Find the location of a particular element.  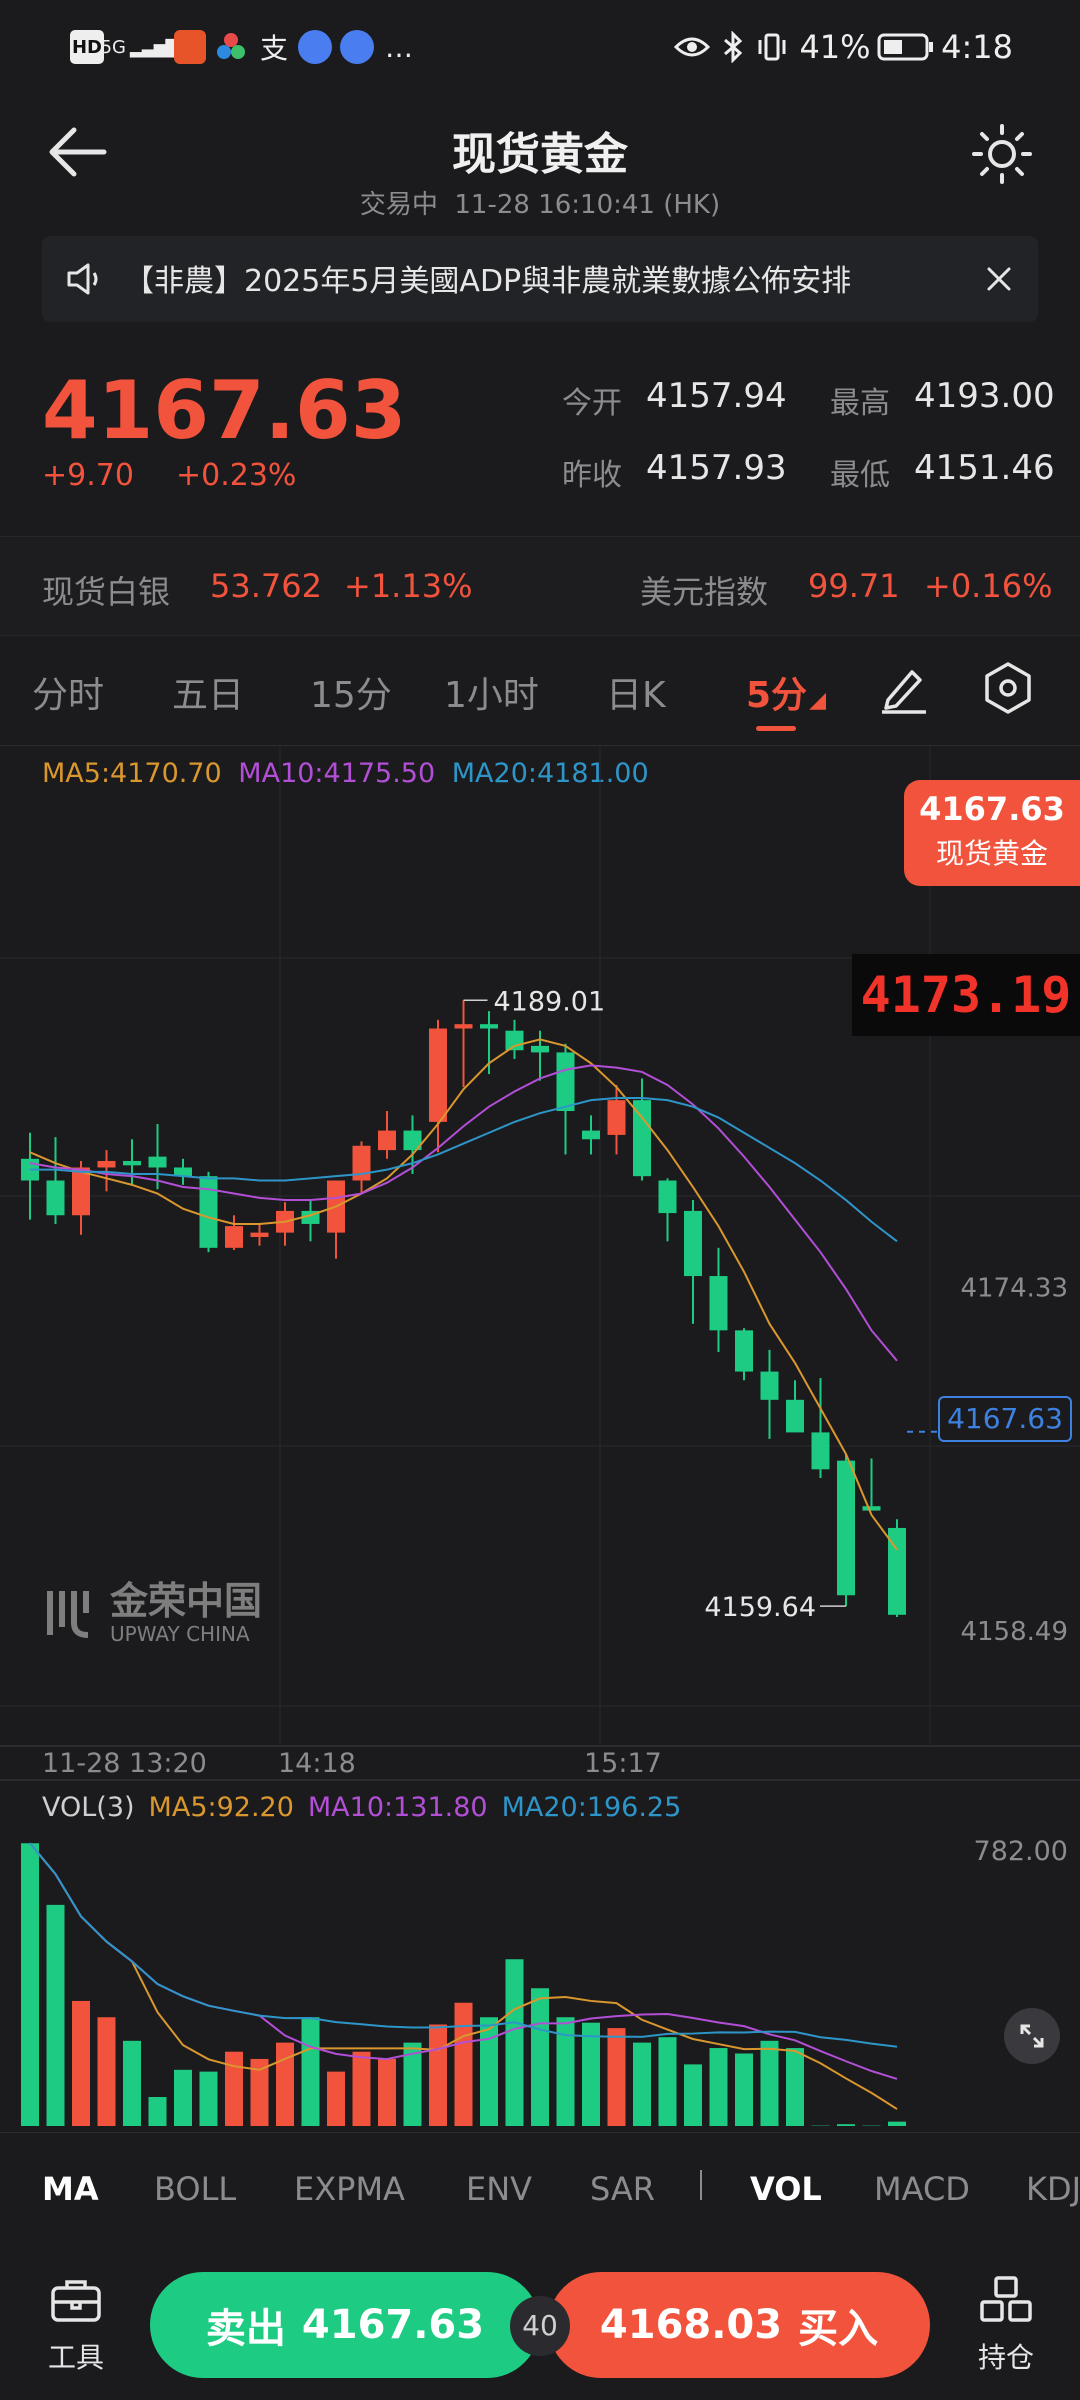

positions-icon is located at coordinates (1006, 2299).